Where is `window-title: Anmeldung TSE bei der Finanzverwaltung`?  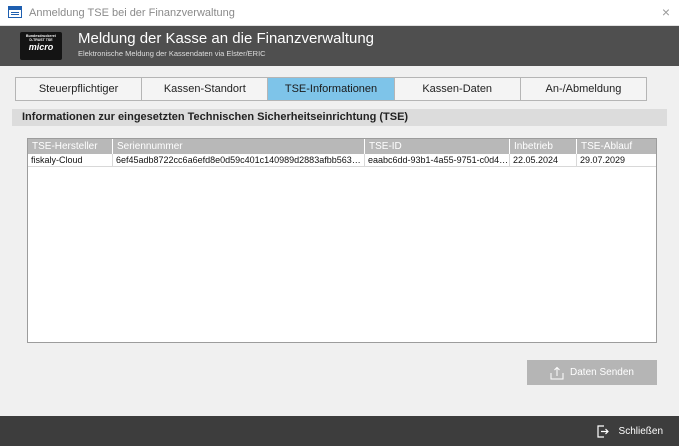 window-title: Anmeldung TSE bei der Finanzverwaltung is located at coordinates (132, 13).